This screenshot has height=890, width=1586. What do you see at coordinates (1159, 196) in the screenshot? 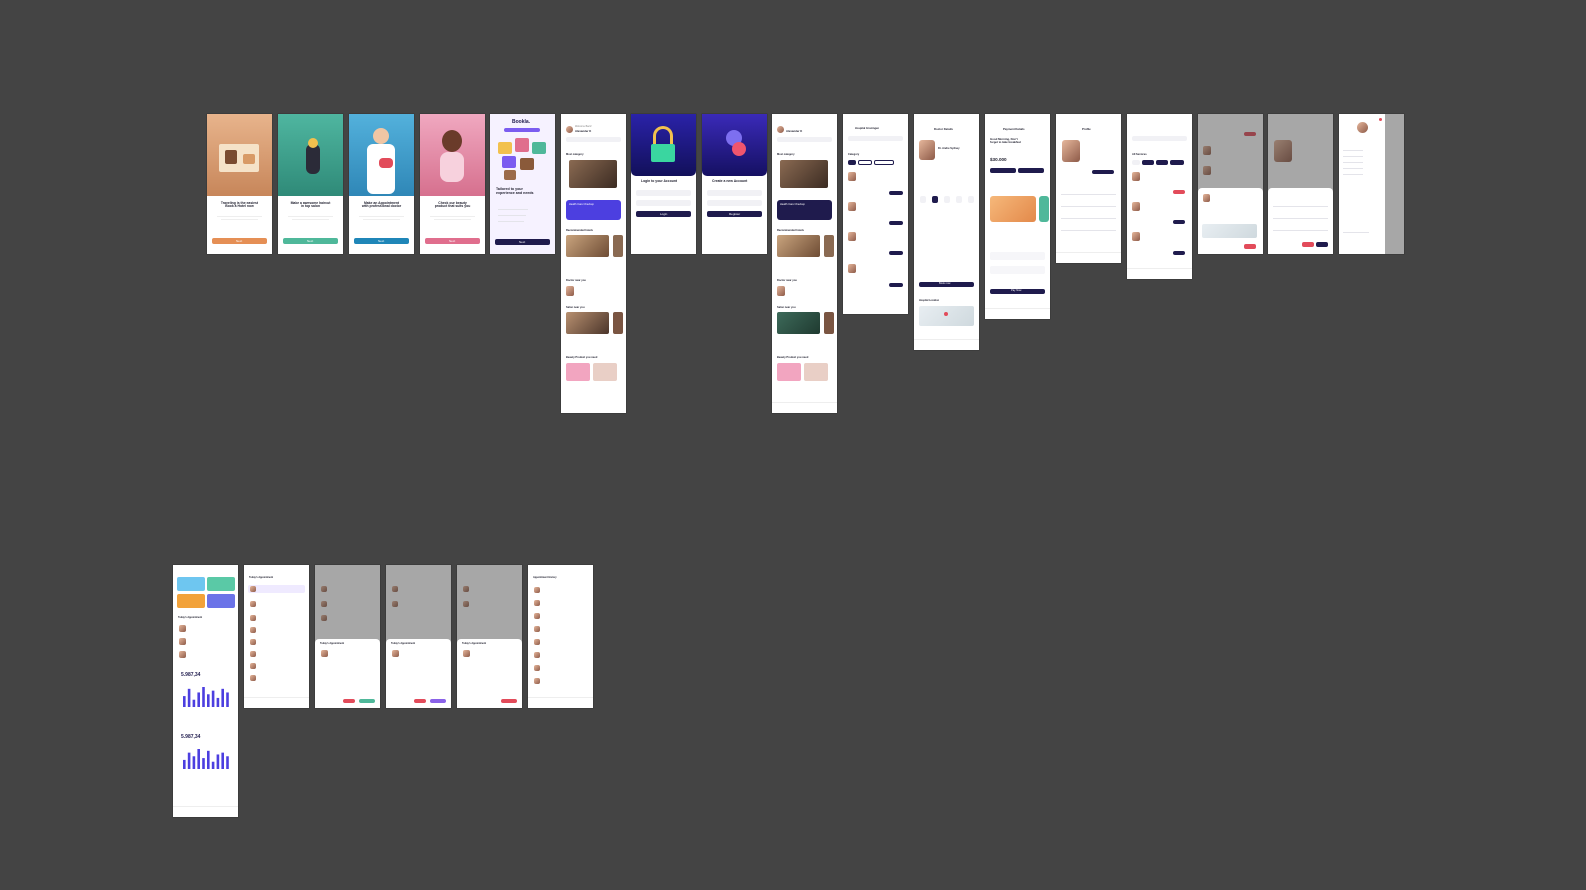
I see `all-services-screen: All Services` at bounding box center [1159, 196].